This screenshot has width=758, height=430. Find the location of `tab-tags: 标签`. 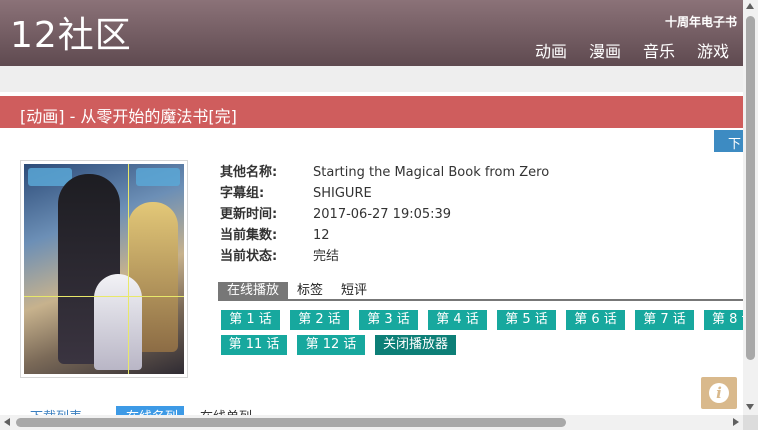

tab-tags: 标签 is located at coordinates (310, 290).